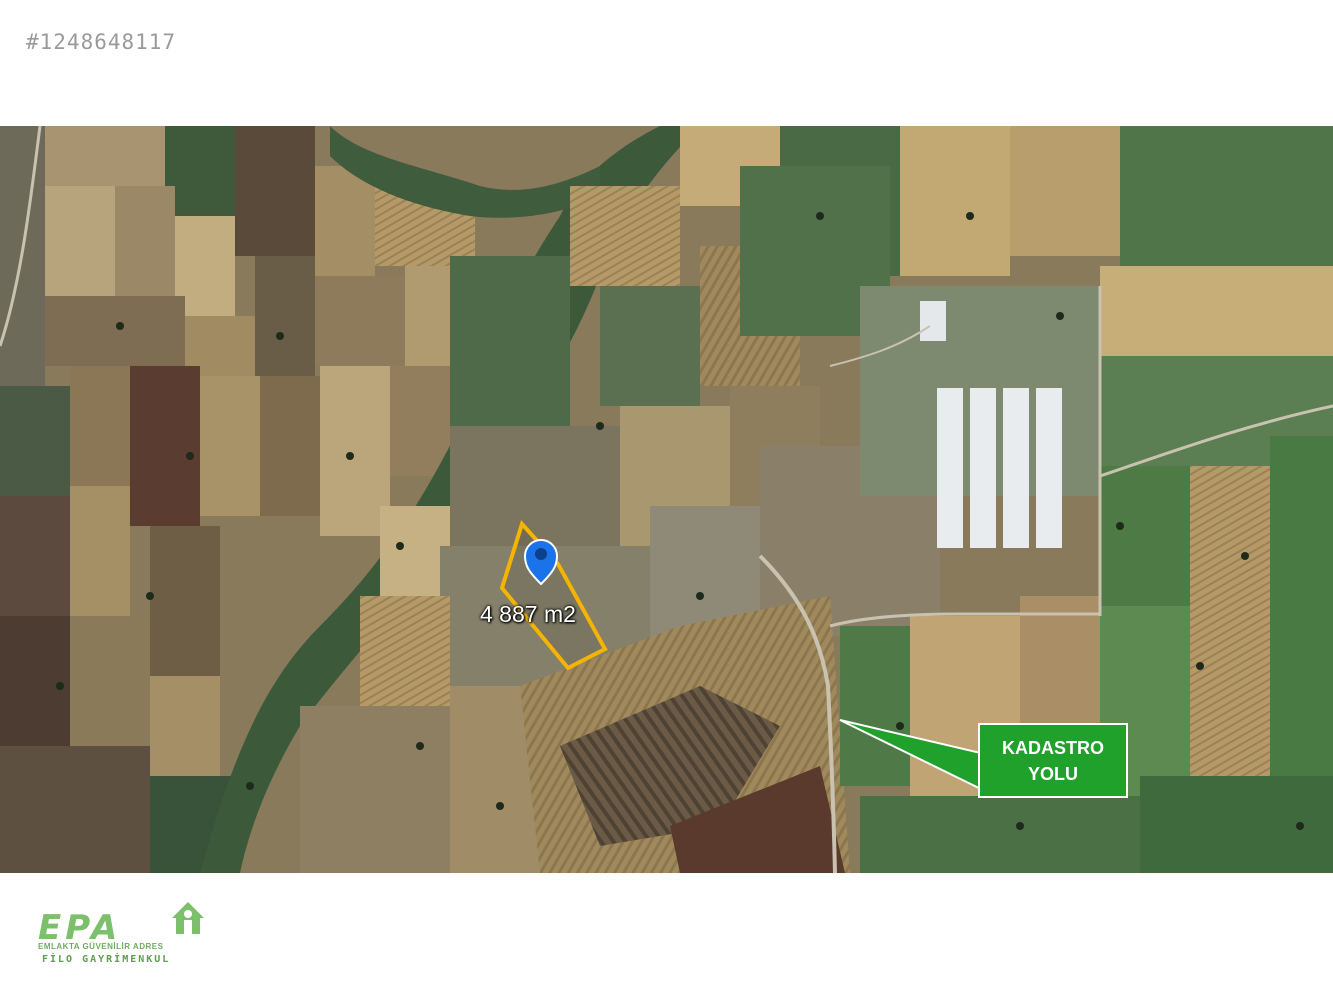 The height and width of the screenshot is (1000, 1333). Describe the element at coordinates (101, 946) in the screenshot. I see `logo-tagline: EMLAKTA GÜVENİLİR ADRES` at that location.